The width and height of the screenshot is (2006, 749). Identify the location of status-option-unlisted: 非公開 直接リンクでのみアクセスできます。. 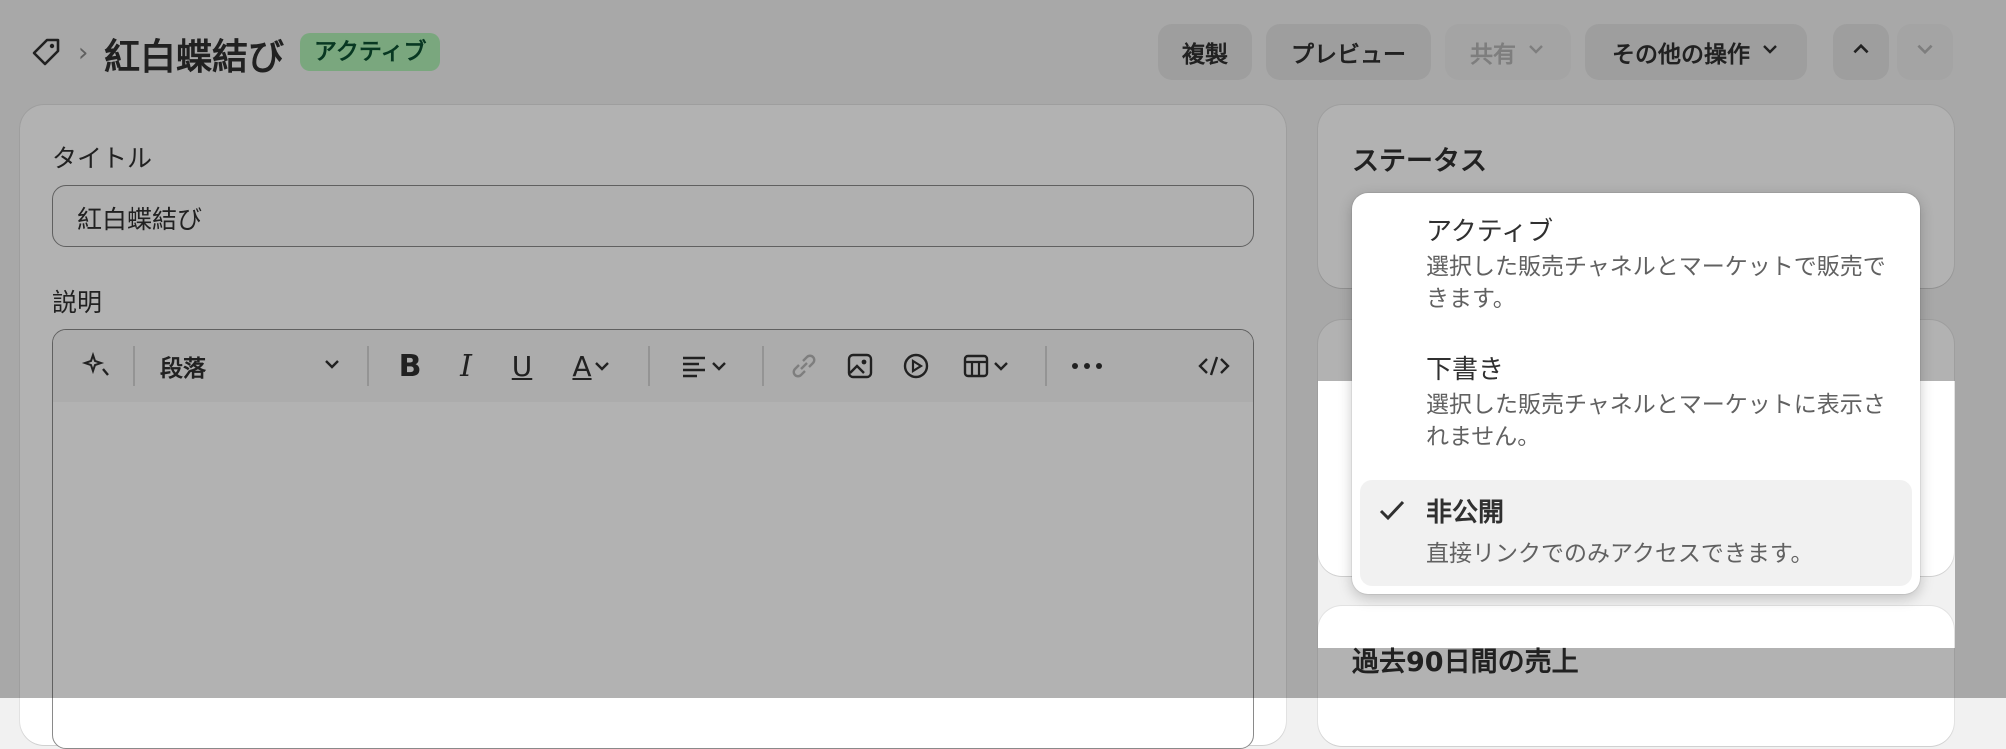
(1636, 533).